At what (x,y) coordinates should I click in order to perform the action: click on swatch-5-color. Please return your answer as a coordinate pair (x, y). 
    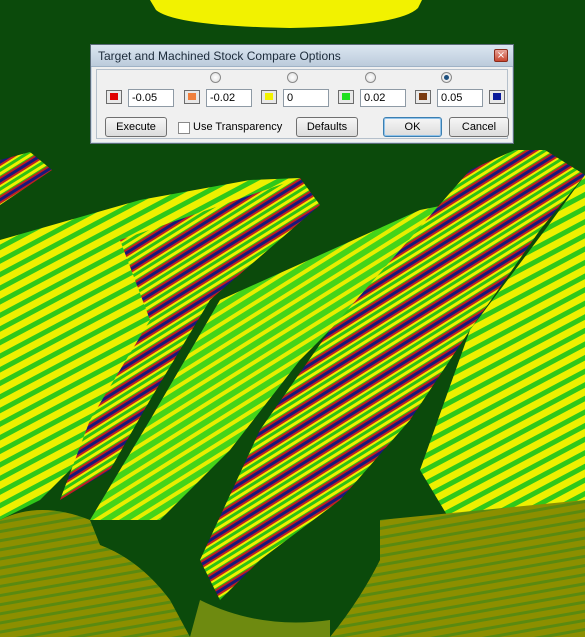
    Looking at the image, I should click on (423, 96).